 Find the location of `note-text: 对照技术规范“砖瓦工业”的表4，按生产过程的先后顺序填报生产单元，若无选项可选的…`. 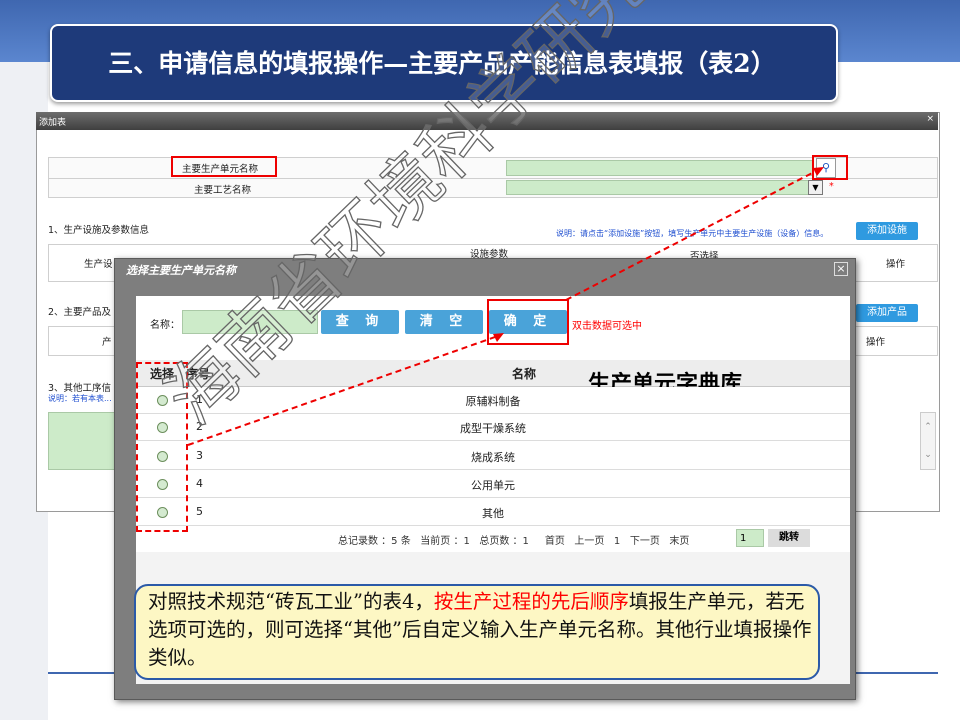

note-text: 对照技术规范“砖瓦工业”的表4，按生产过程的先后顺序填报生产单元，若无选项可选的… is located at coordinates (480, 630).